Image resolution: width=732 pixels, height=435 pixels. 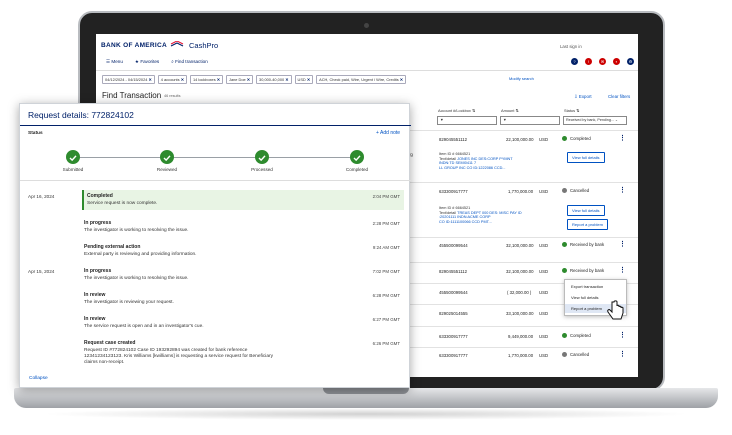 I want to click on report-problem-button: Report a problem, so click(x=587, y=224).